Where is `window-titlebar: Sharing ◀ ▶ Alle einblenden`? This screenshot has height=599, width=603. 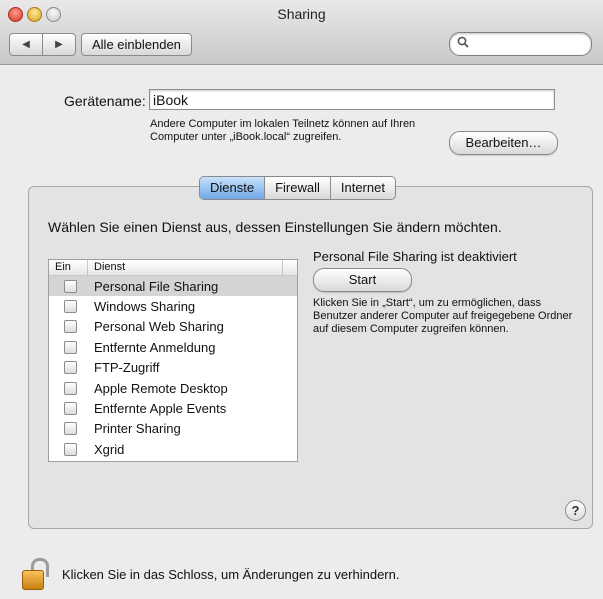 window-titlebar: Sharing ◀ ▶ Alle einblenden is located at coordinates (301, 32).